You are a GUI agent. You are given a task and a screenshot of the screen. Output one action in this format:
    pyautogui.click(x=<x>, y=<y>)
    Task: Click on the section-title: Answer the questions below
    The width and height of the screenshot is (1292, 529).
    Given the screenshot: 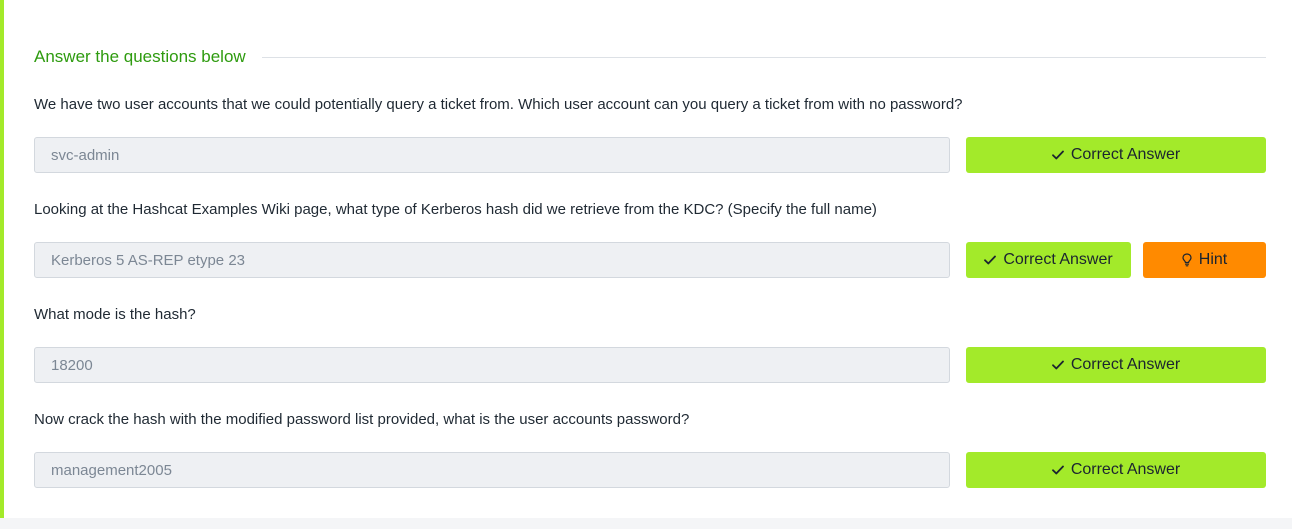 What is the action you would take?
    pyautogui.click(x=140, y=56)
    